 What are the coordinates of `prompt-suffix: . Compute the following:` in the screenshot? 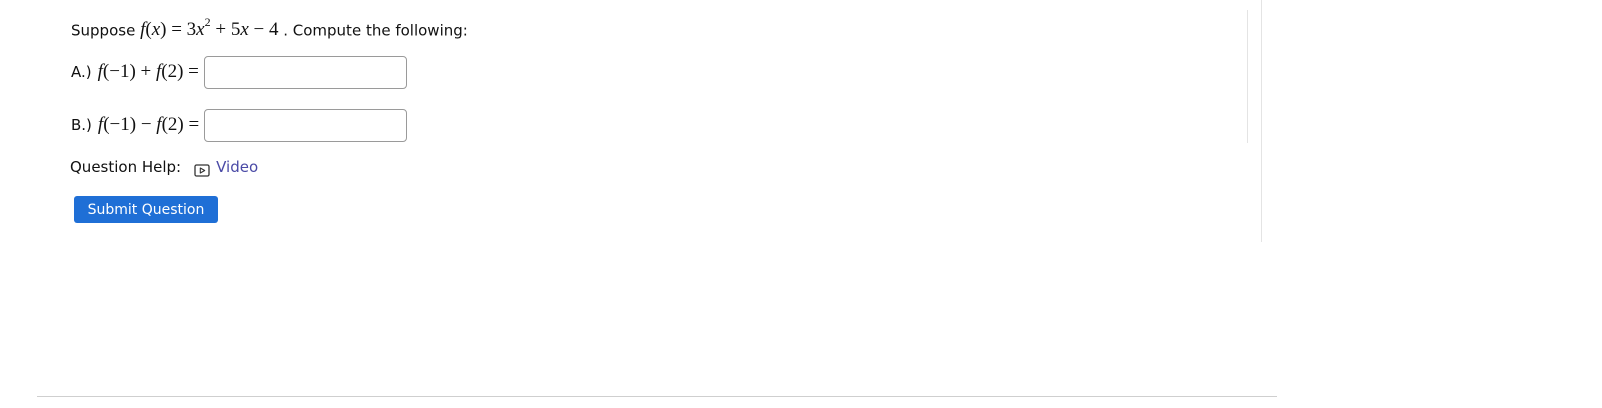 It's located at (375, 30).